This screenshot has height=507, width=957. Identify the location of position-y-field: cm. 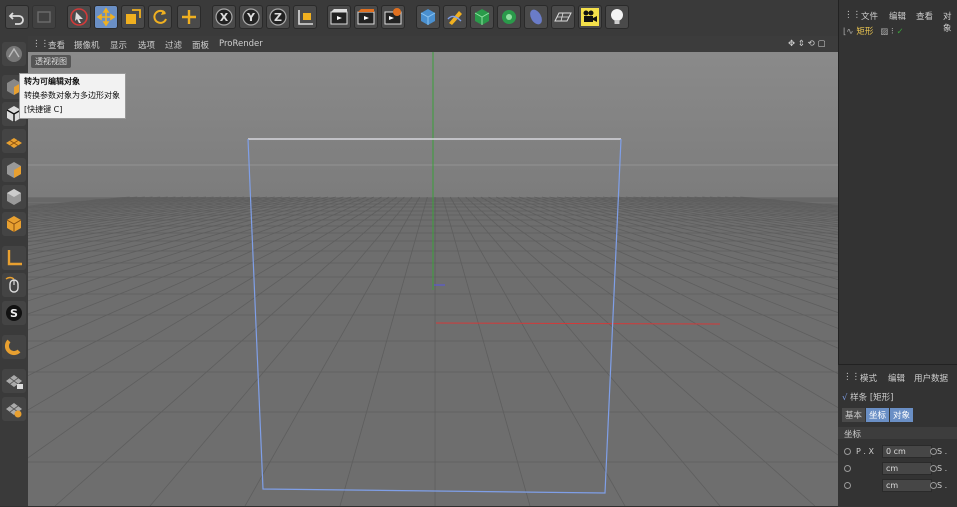
(907, 468).